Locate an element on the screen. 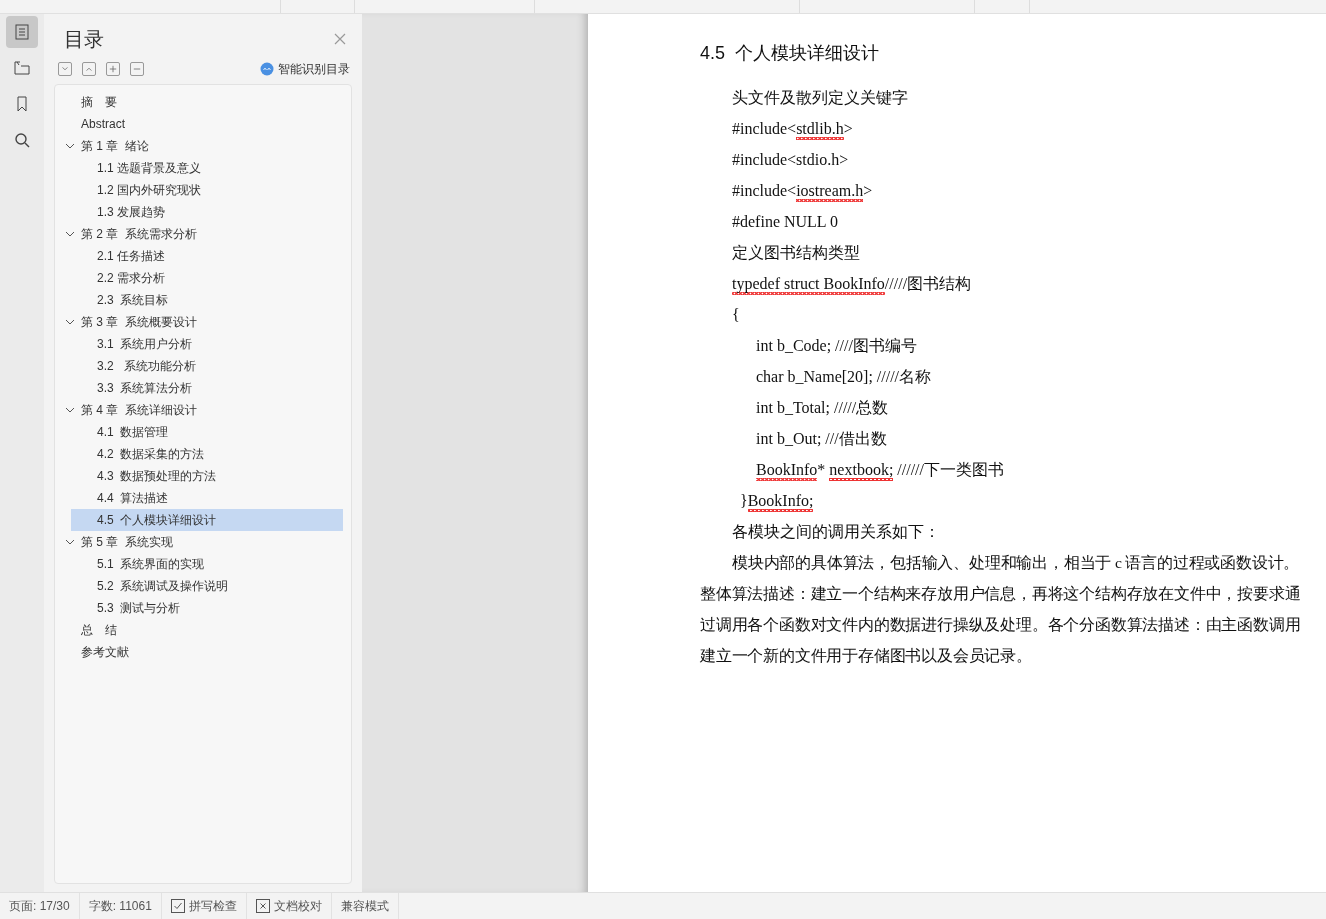  remove-button is located at coordinates (137, 69).